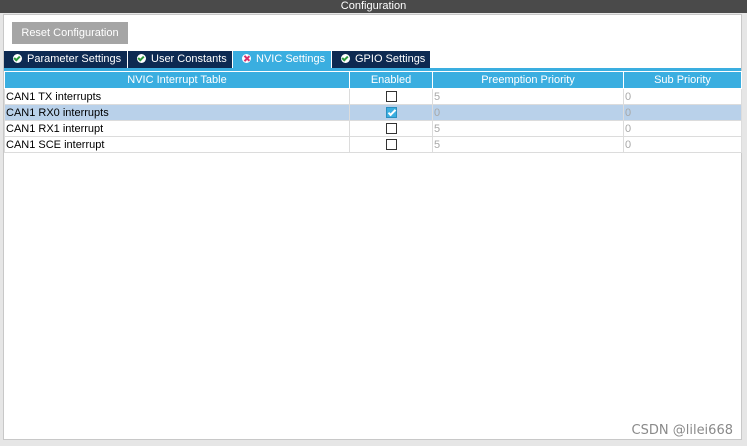  What do you see at coordinates (291, 59) in the screenshot?
I see `tab-label: NVIC Settings` at bounding box center [291, 59].